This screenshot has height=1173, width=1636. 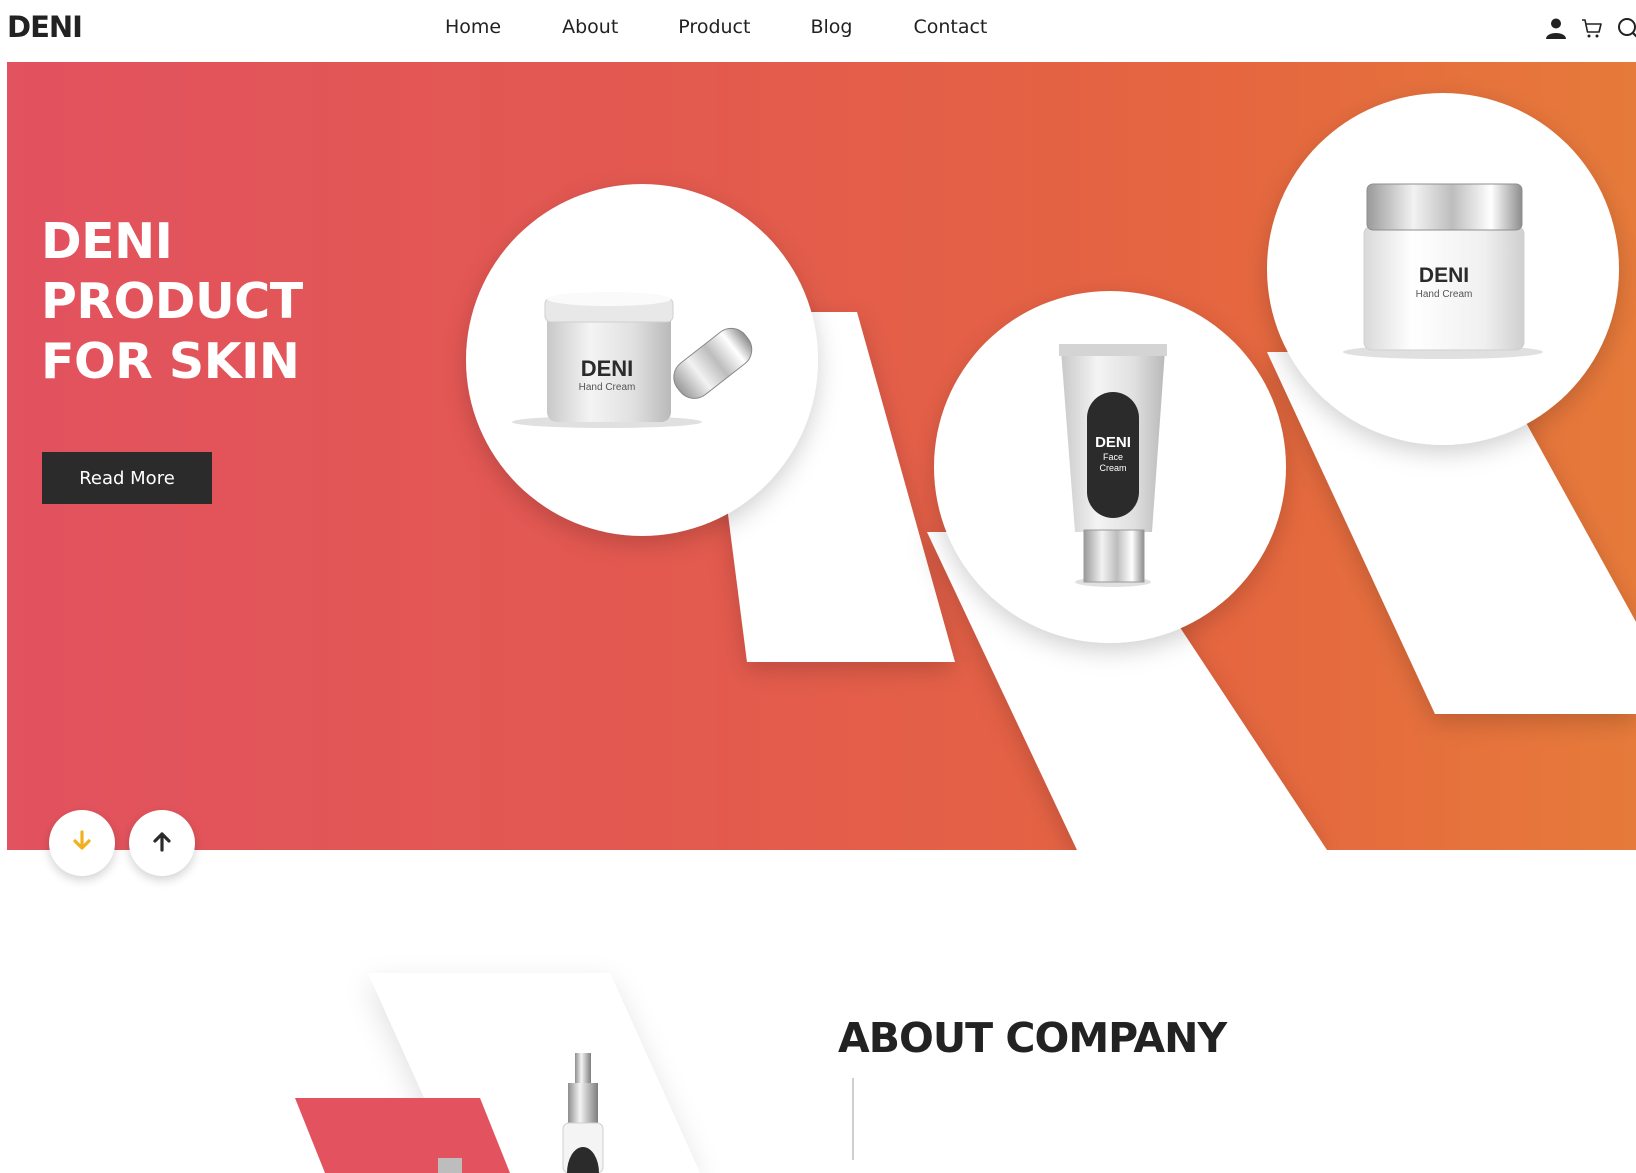 I want to click on hero-title: DENI PRODUCT FOR SKIN, so click(x=172, y=302).